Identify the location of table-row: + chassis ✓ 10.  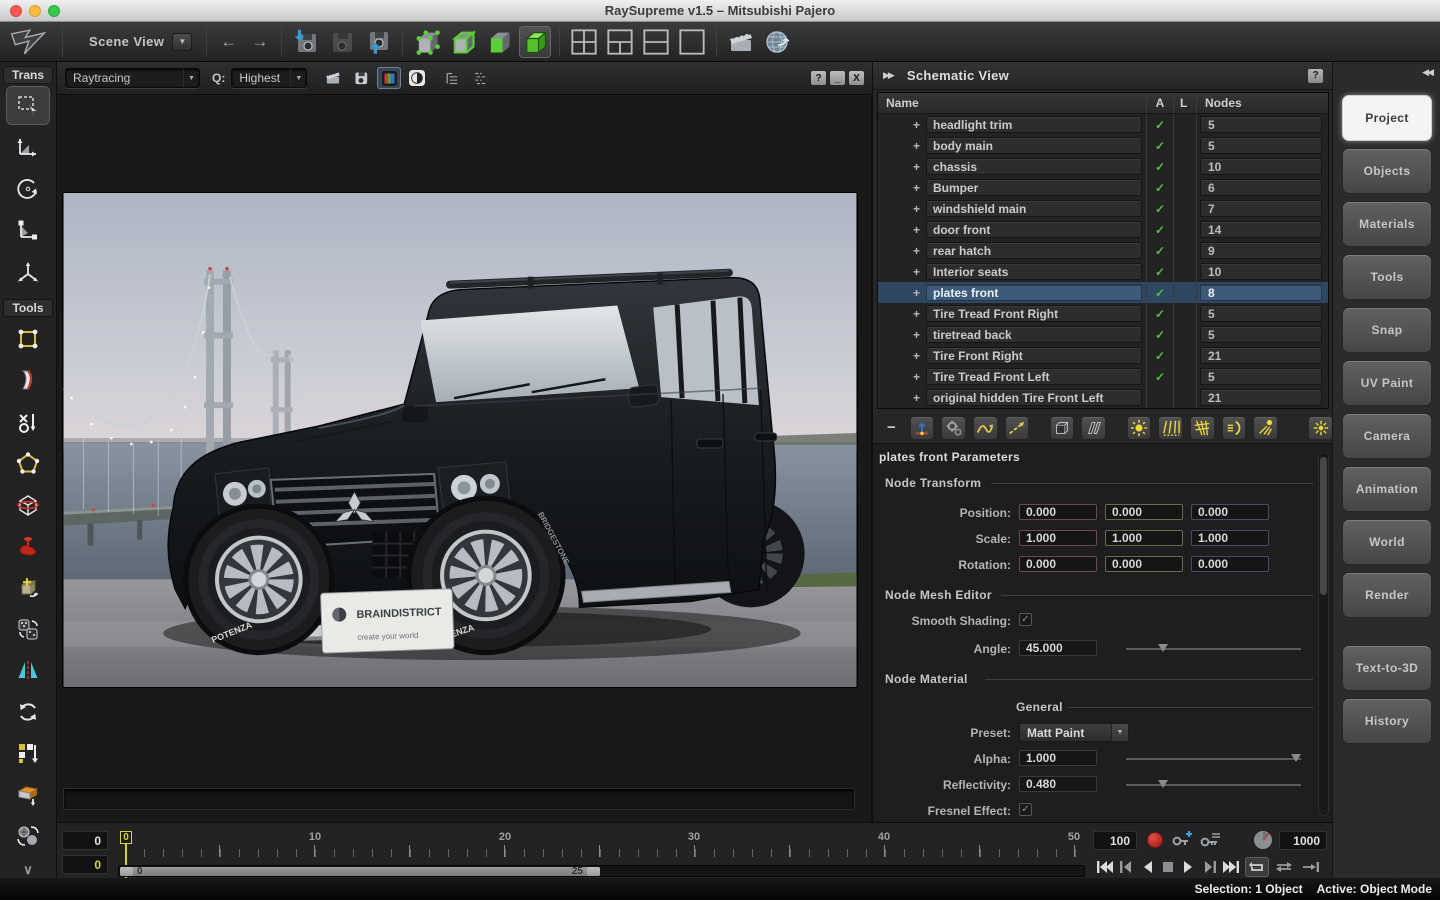
(1103, 166).